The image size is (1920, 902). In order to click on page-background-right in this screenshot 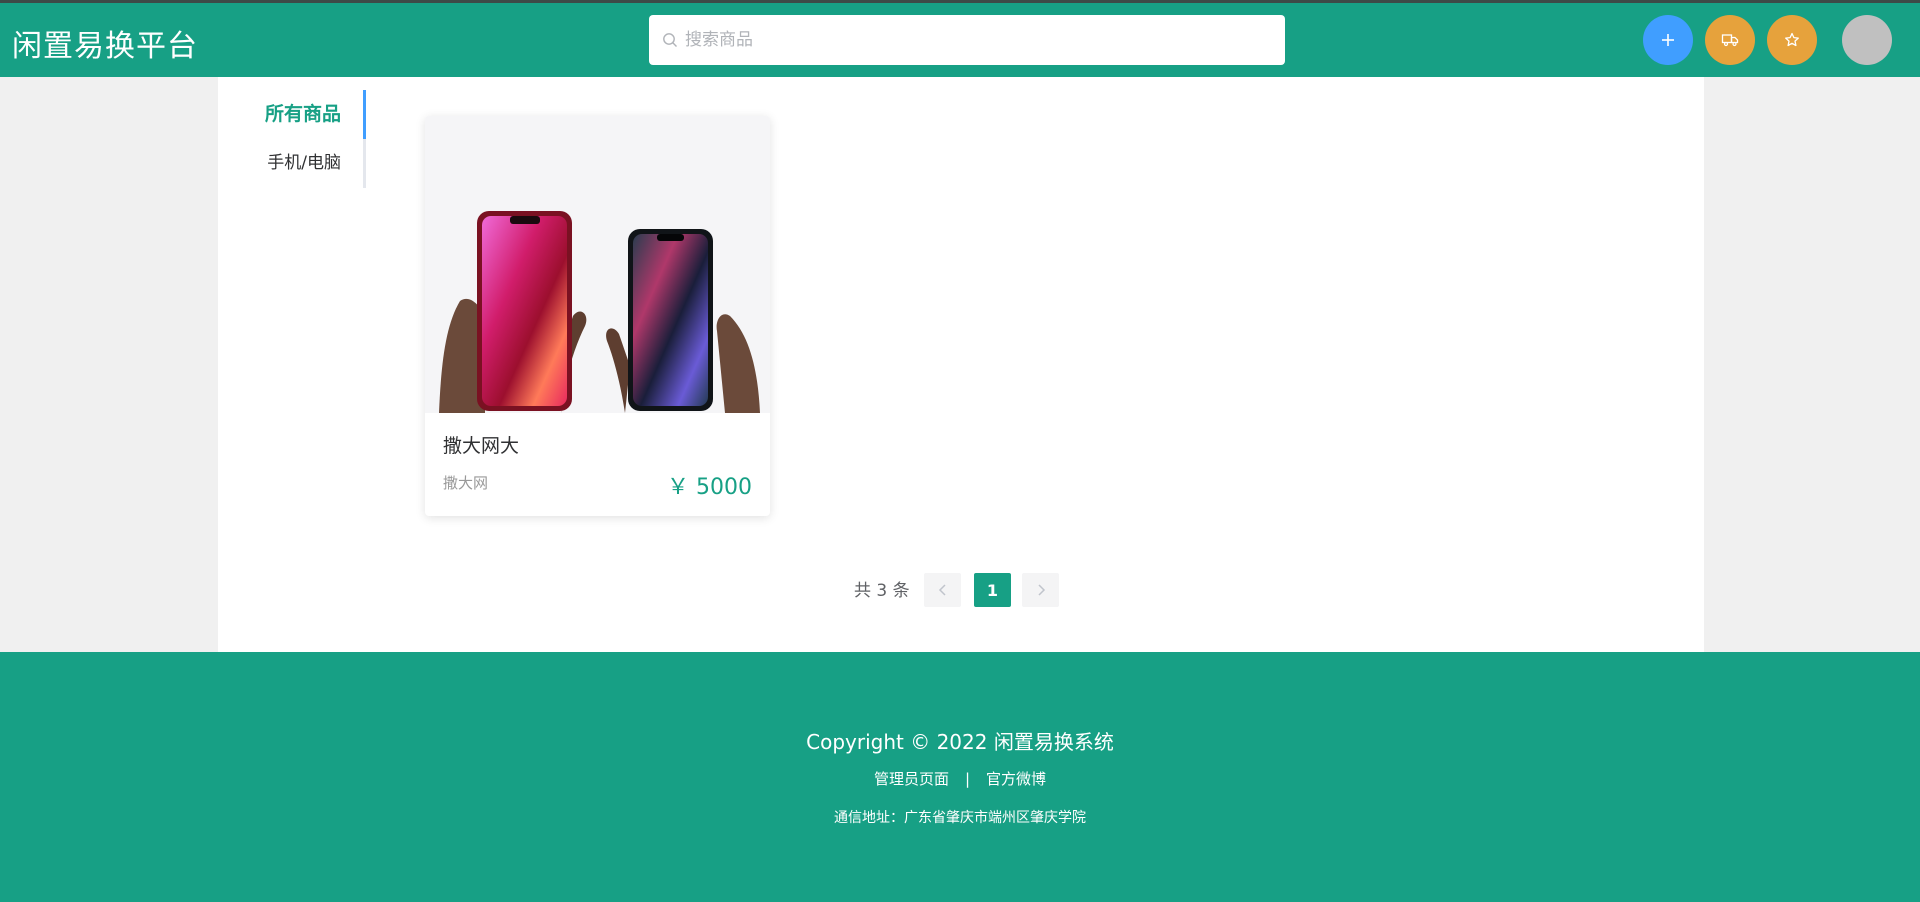, I will do `click(1812, 364)`.